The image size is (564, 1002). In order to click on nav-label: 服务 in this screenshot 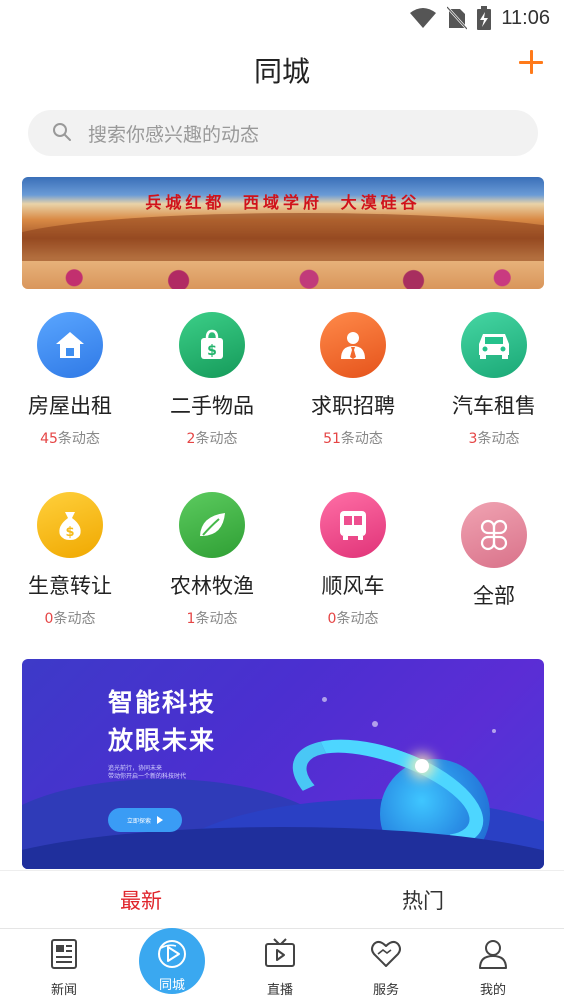, I will do `click(385, 990)`.